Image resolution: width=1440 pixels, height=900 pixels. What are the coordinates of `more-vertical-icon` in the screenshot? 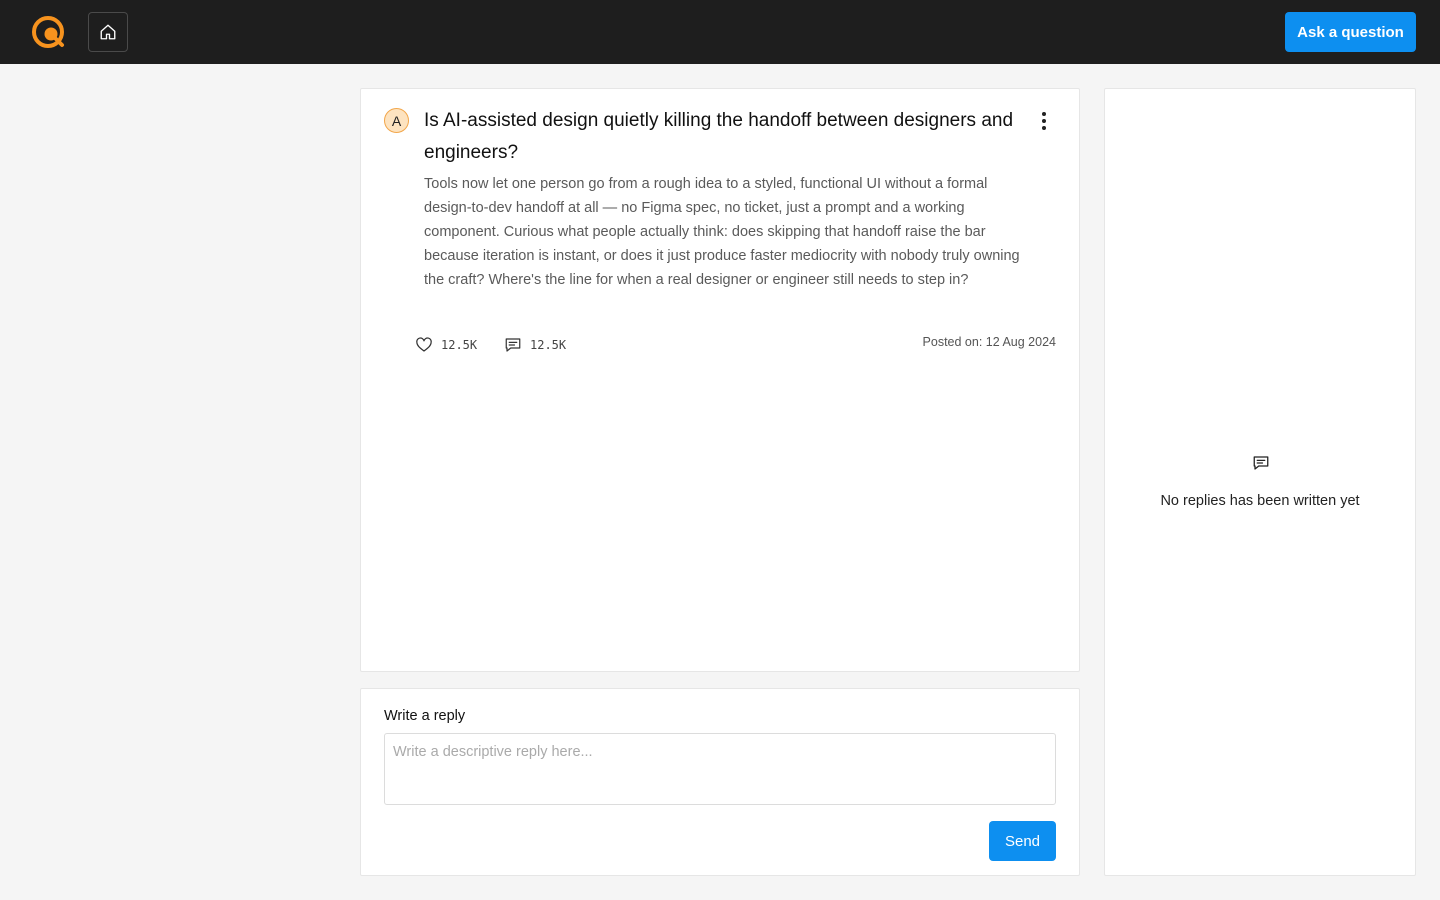 It's located at (1044, 114).